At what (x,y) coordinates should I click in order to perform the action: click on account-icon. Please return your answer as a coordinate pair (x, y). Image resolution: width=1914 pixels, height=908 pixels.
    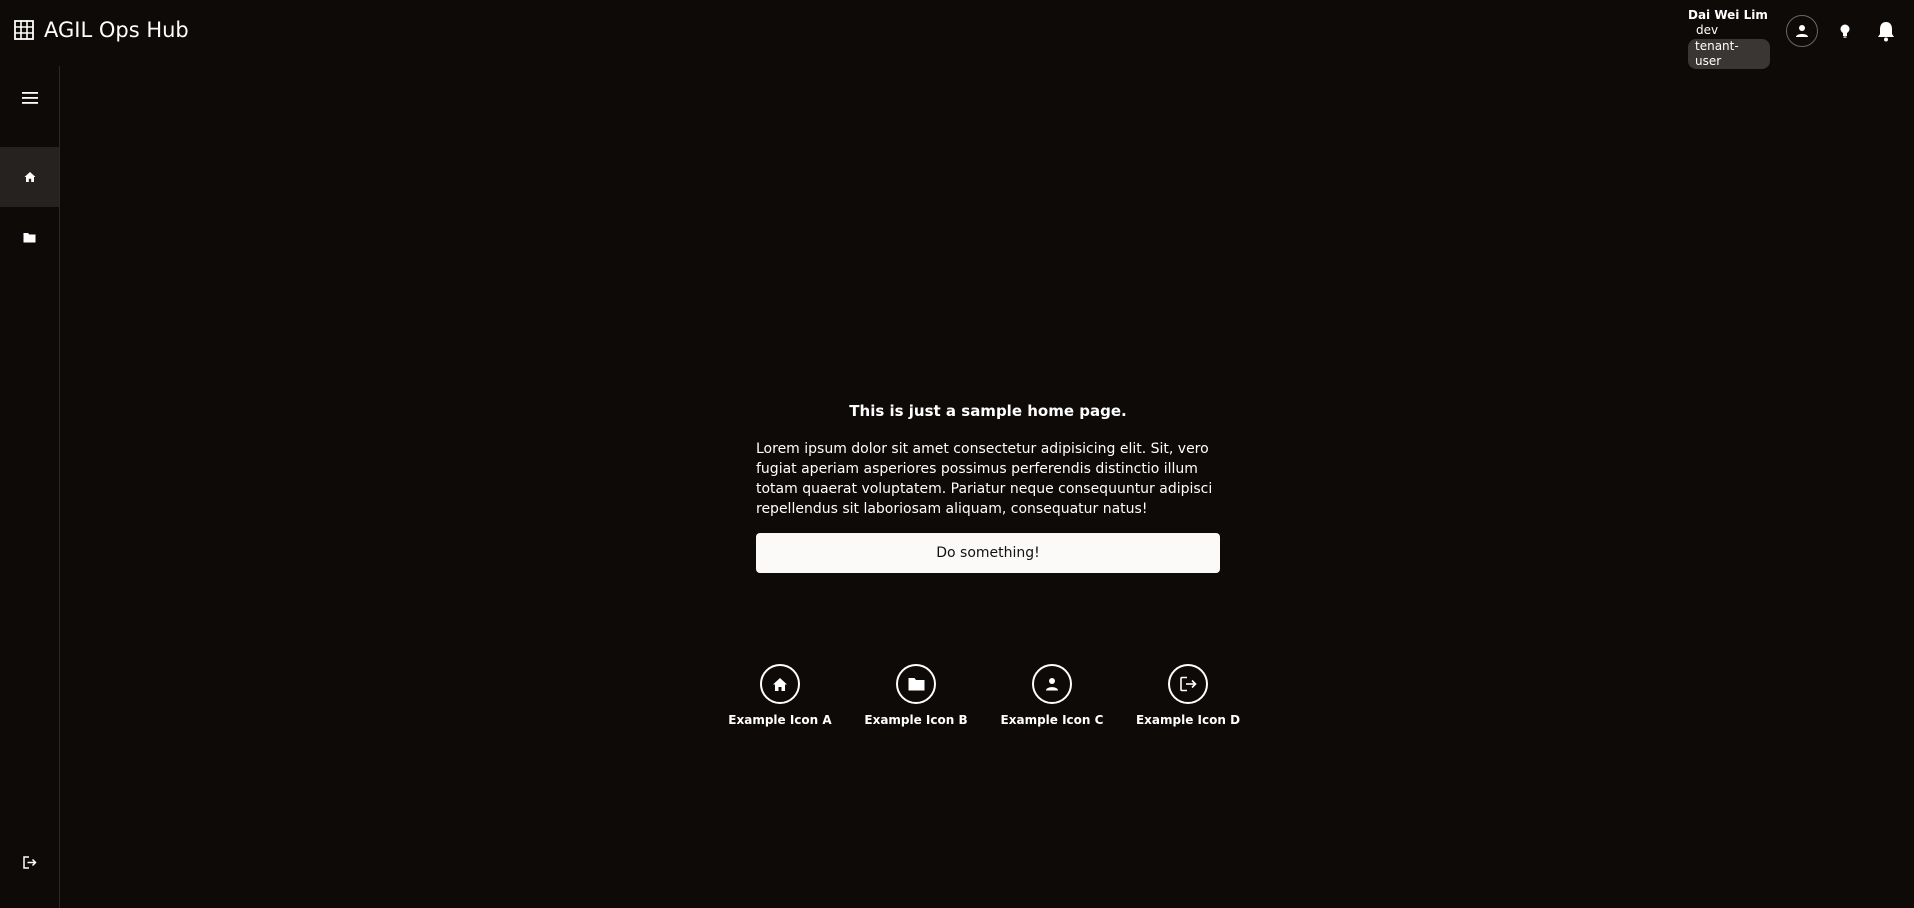
    Looking at the image, I should click on (1802, 31).